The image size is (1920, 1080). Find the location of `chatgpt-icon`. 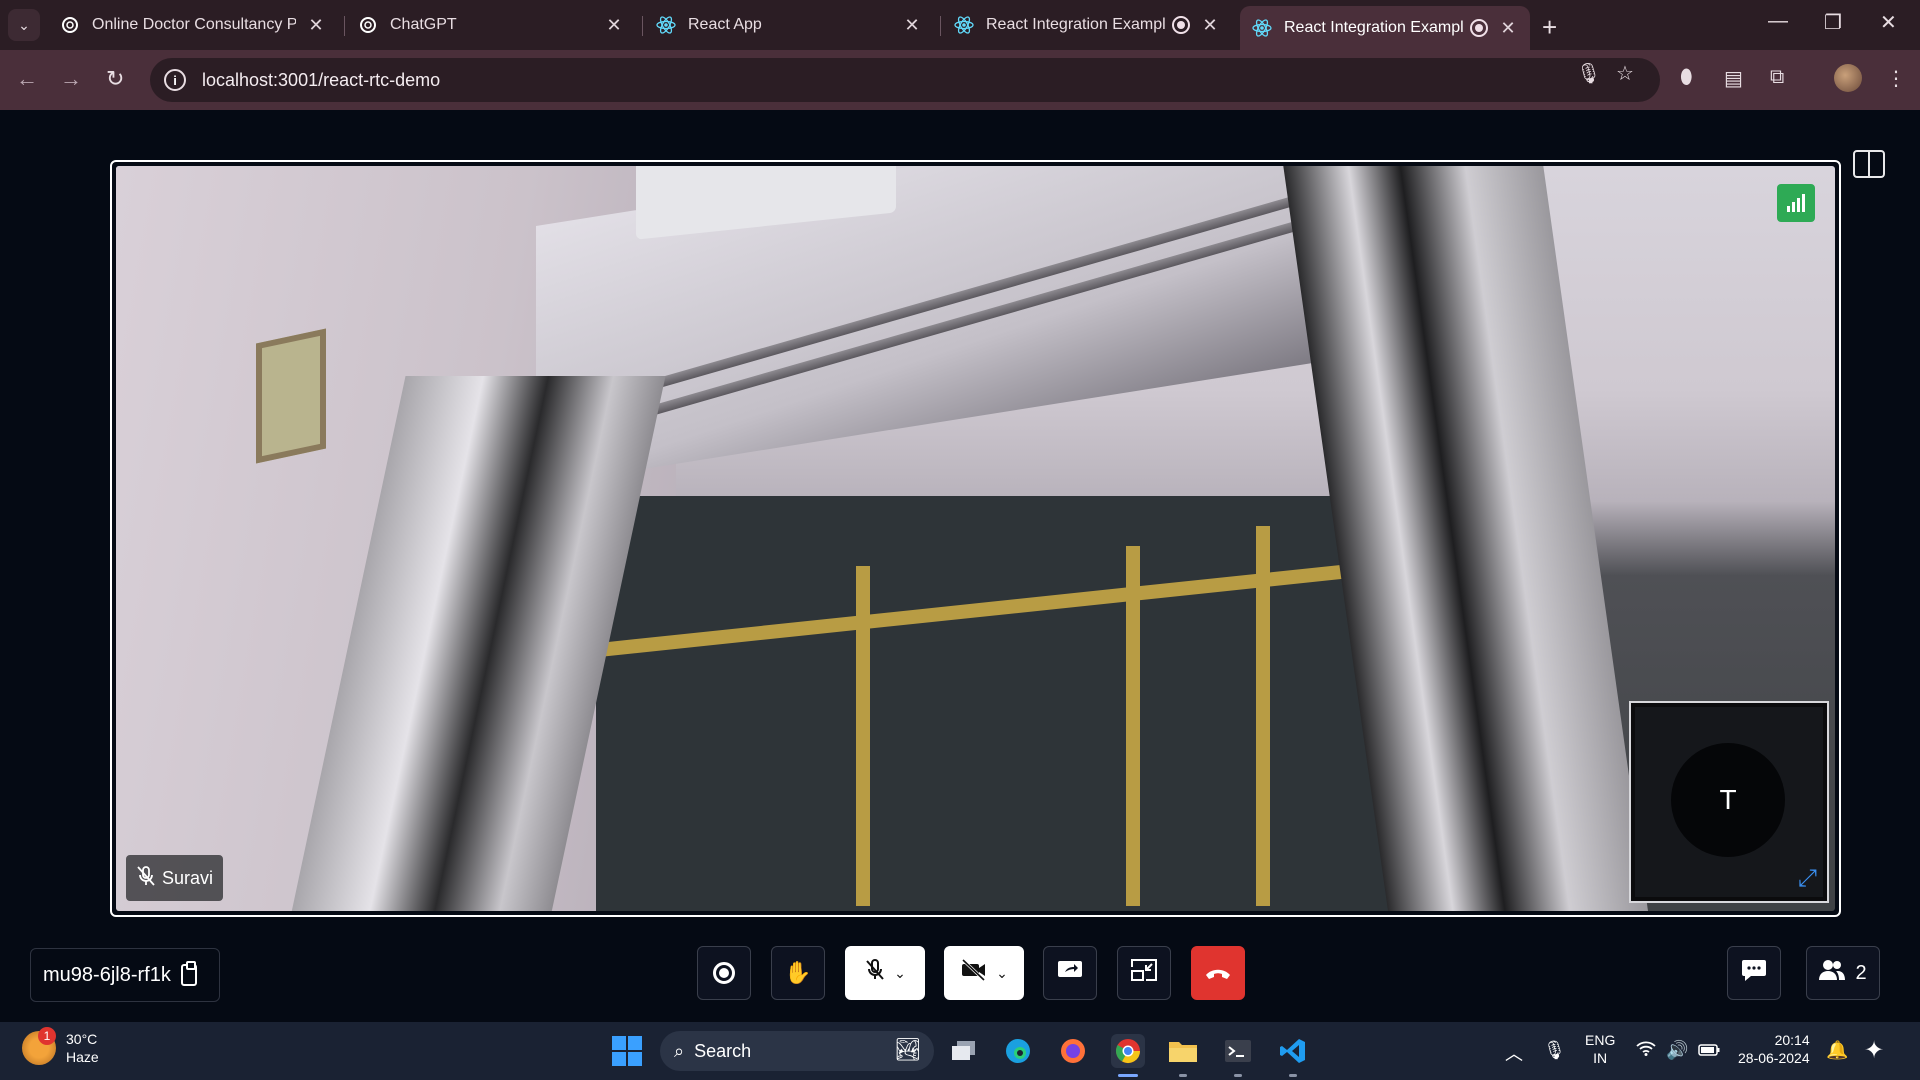

chatgpt-icon is located at coordinates (368, 25).